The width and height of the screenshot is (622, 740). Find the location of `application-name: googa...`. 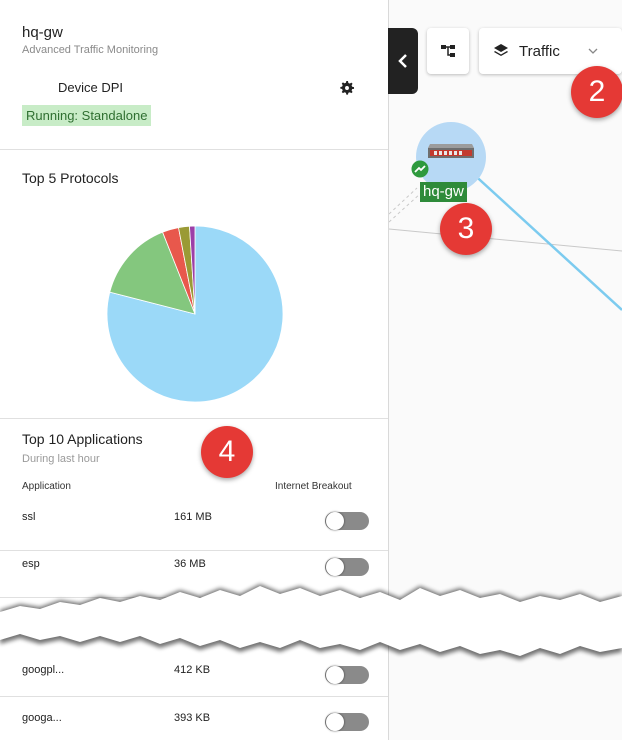

application-name: googa... is located at coordinates (42, 718).